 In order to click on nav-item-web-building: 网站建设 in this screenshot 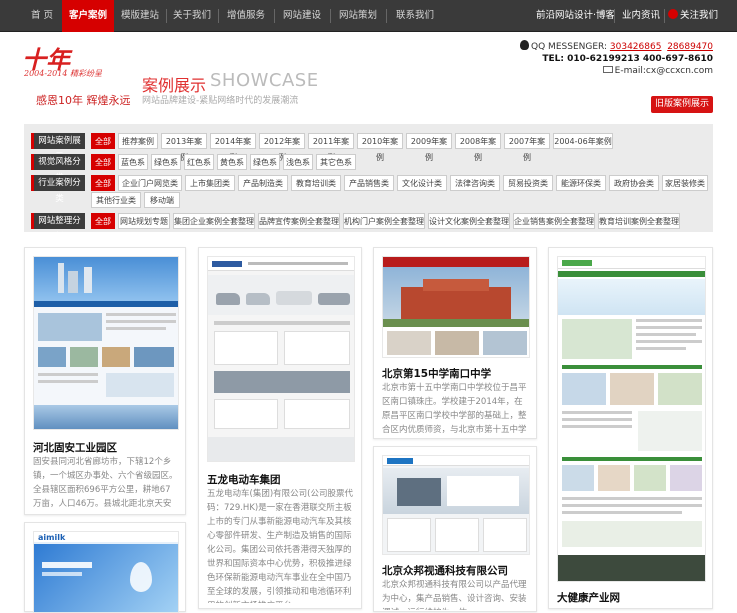, I will do `click(302, 16)`.